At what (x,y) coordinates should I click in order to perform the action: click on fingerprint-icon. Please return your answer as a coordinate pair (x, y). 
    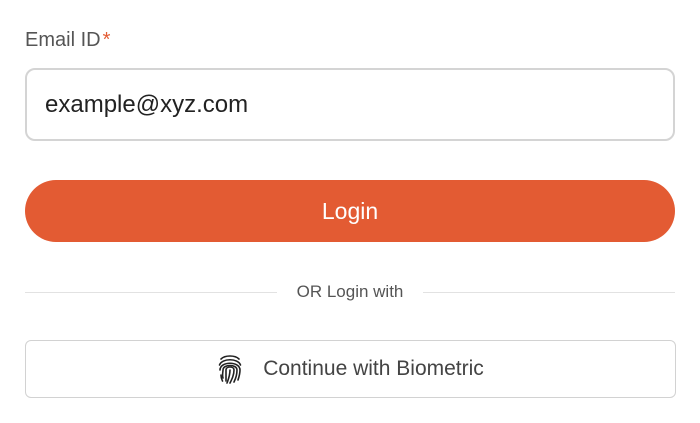
    Looking at the image, I should click on (230, 369).